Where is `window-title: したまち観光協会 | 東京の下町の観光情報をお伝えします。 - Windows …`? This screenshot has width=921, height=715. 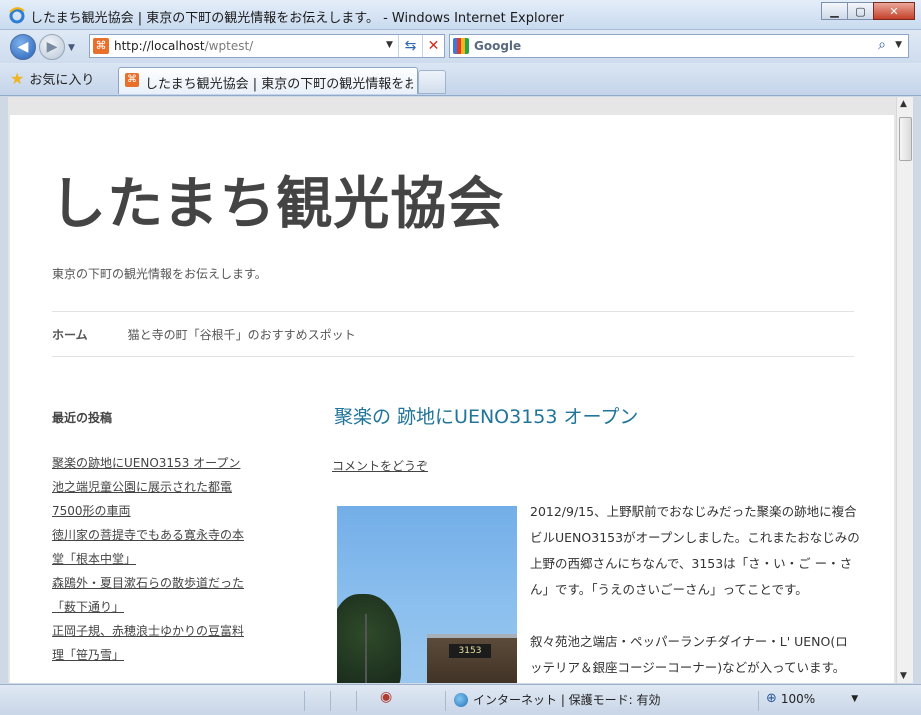 window-title: したまち観光協会 | 東京の下町の観光情報をお伝えします。 - Windows … is located at coordinates (297, 18).